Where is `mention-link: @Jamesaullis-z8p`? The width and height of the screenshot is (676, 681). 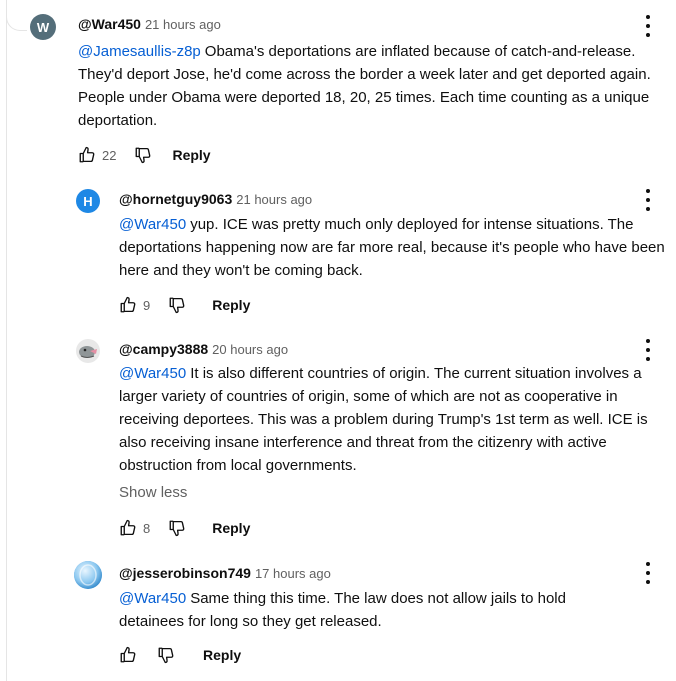 mention-link: @Jamesaullis-z8p is located at coordinates (139, 51).